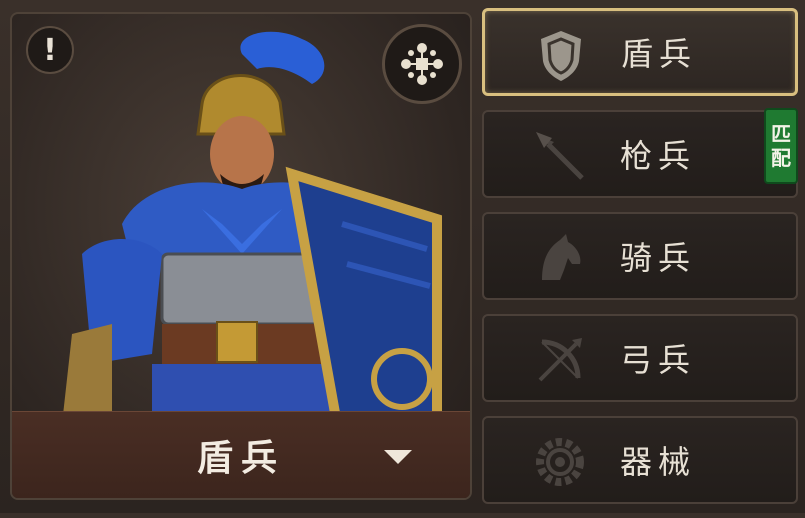 The image size is (805, 518). I want to click on troop-label: 盾兵, so click(659, 54).